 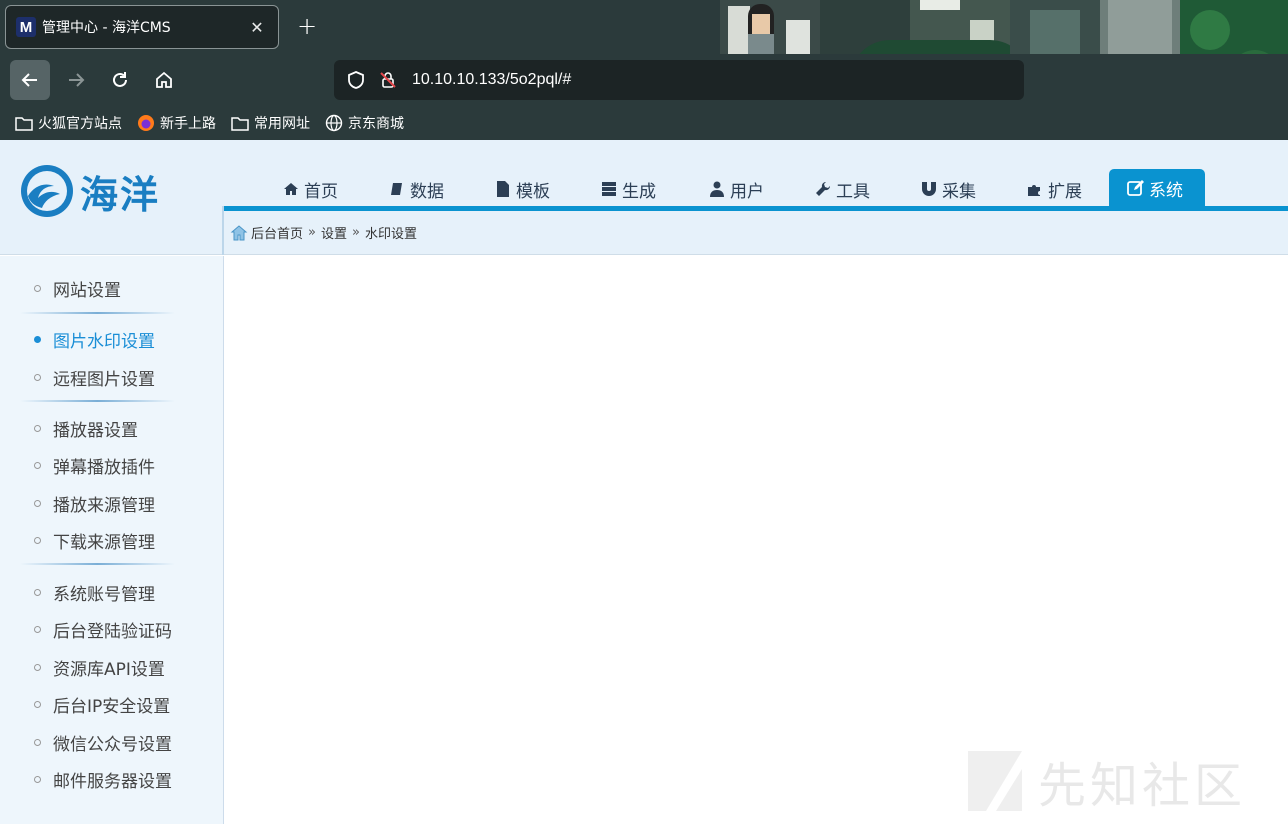 I want to click on nav-data: 数据, so click(x=416, y=189).